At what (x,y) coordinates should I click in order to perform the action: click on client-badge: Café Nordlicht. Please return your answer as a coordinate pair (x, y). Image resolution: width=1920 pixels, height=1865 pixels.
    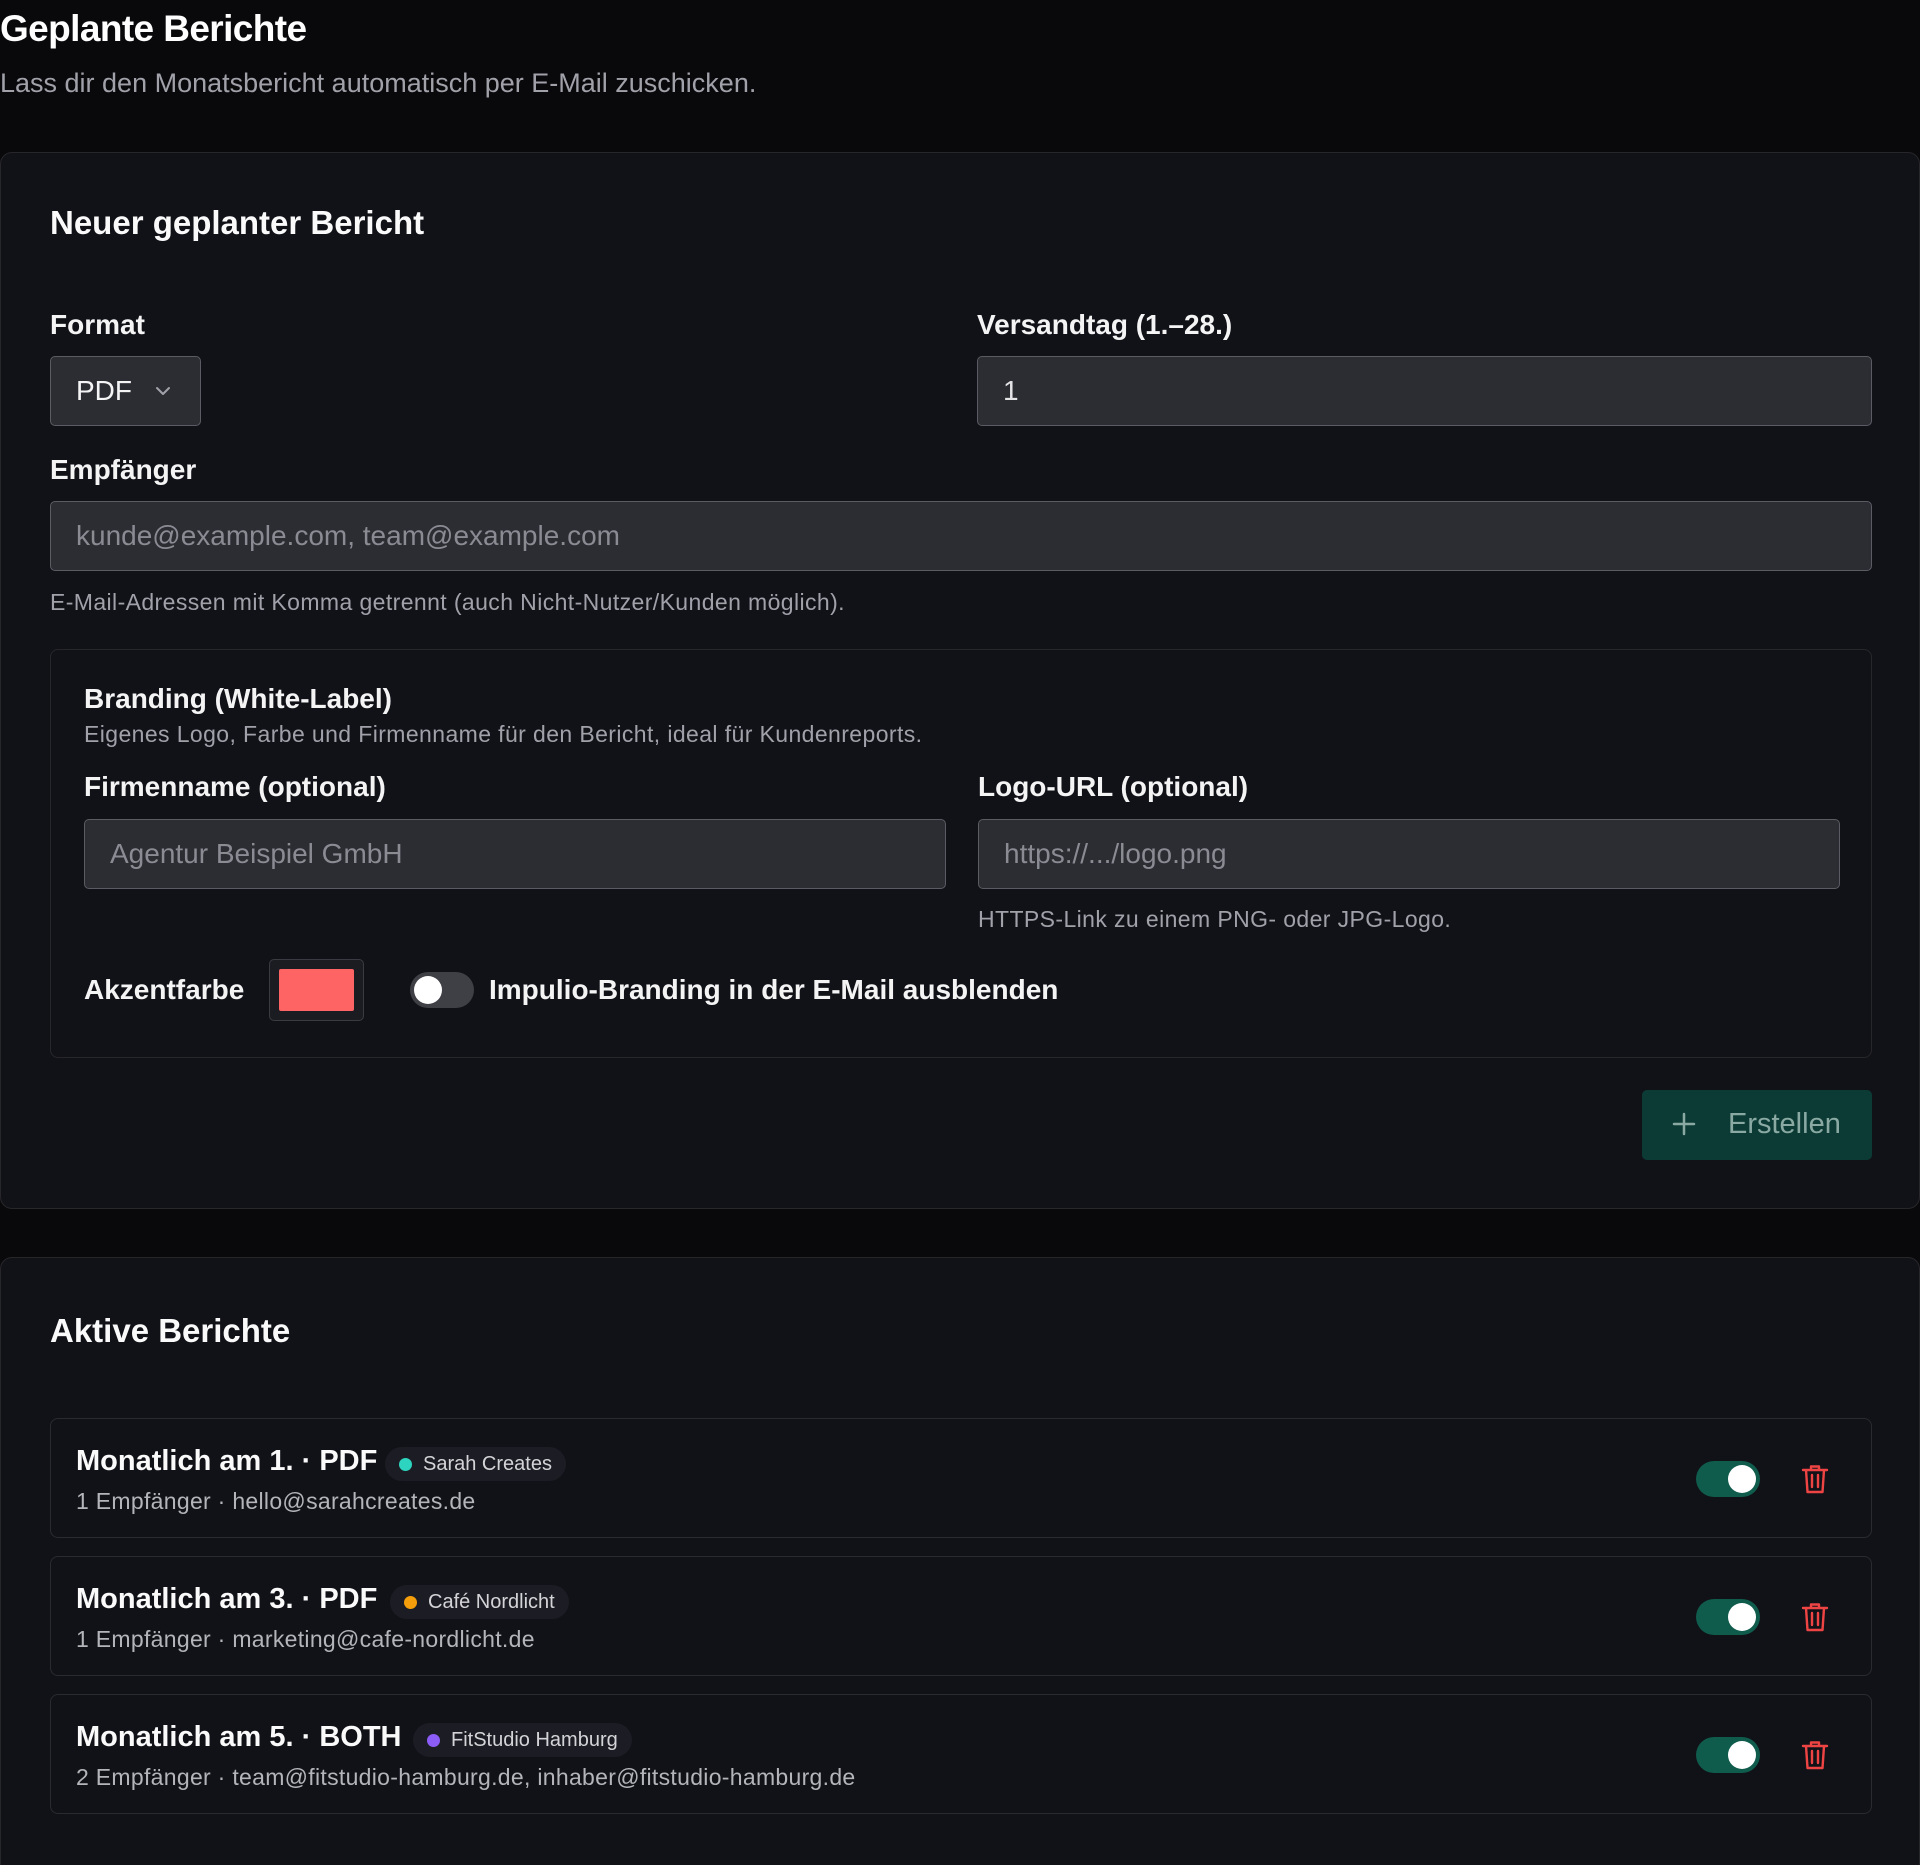
    Looking at the image, I should click on (479, 1602).